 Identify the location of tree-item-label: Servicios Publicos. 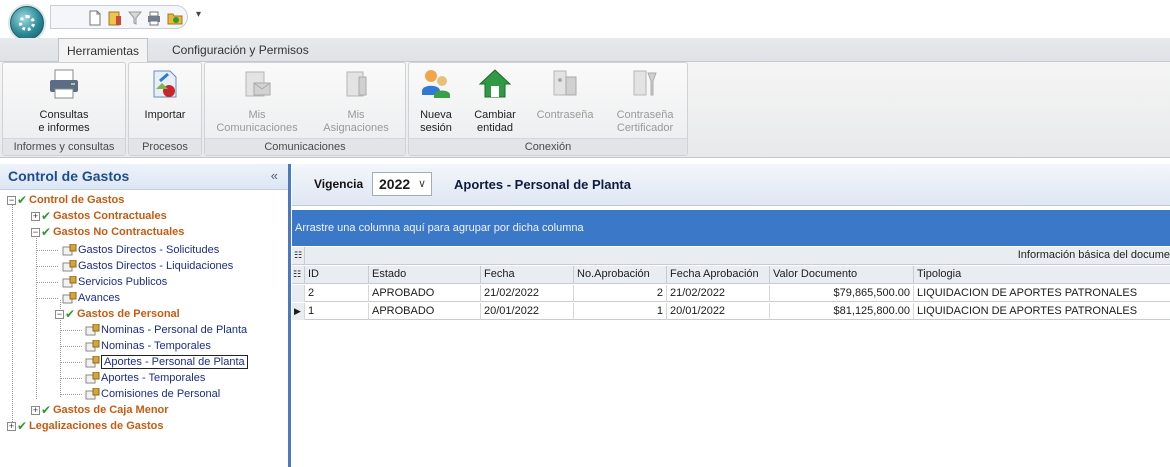
(123, 282).